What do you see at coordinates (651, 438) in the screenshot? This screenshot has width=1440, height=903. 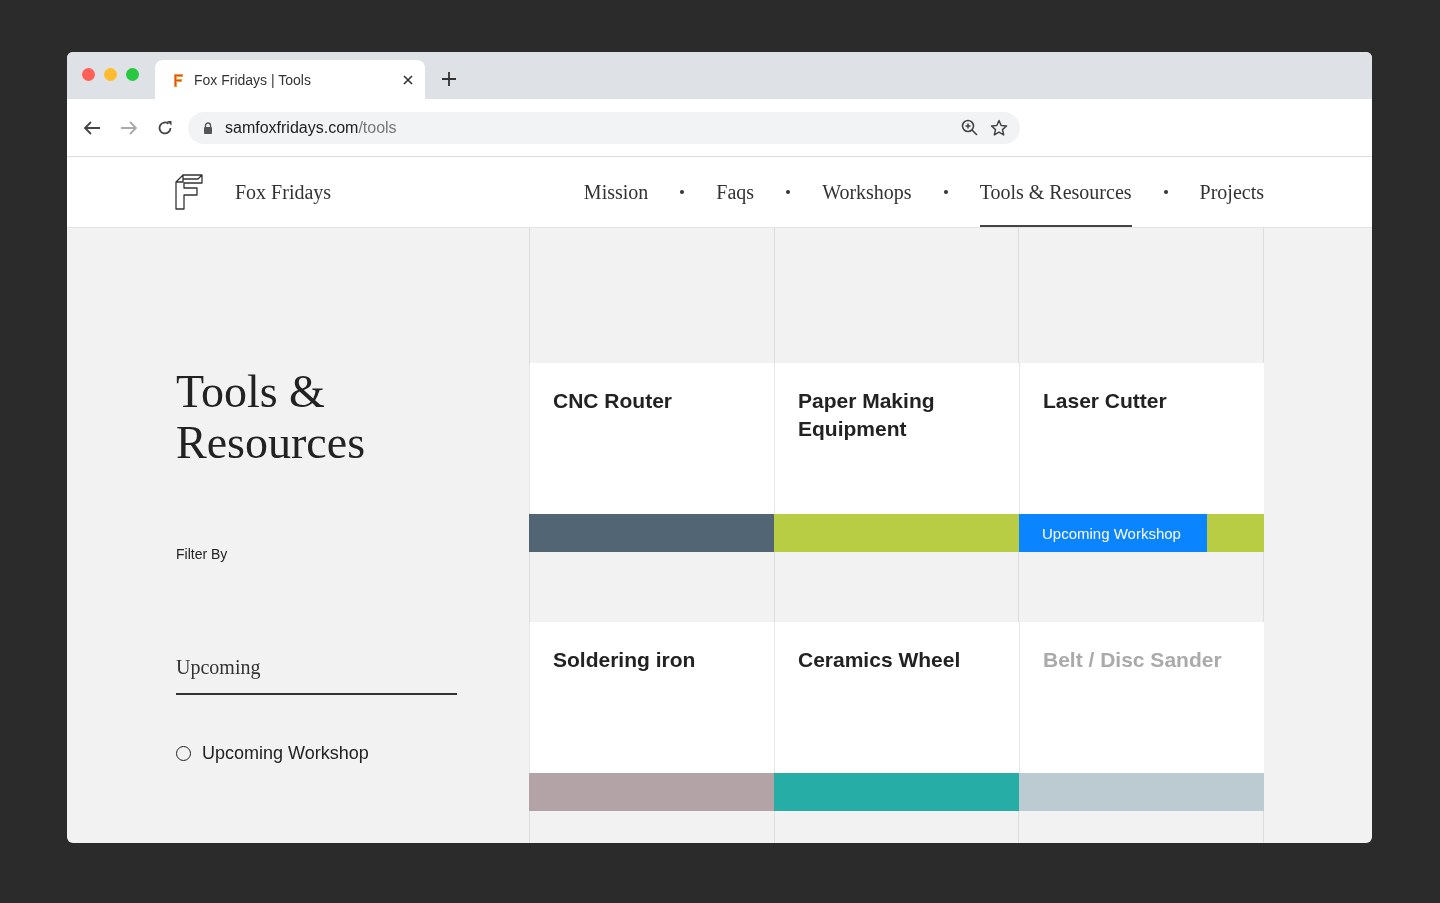 I see `tool-card: CNC Router` at bounding box center [651, 438].